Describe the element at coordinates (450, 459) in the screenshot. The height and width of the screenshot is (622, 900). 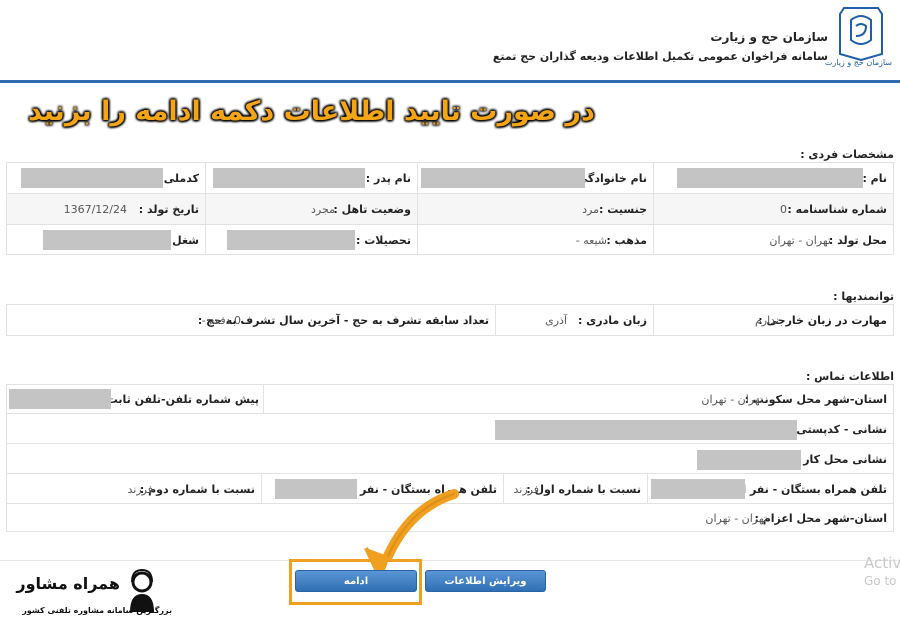
I see `contact-row: نشانی محل کار :` at that location.